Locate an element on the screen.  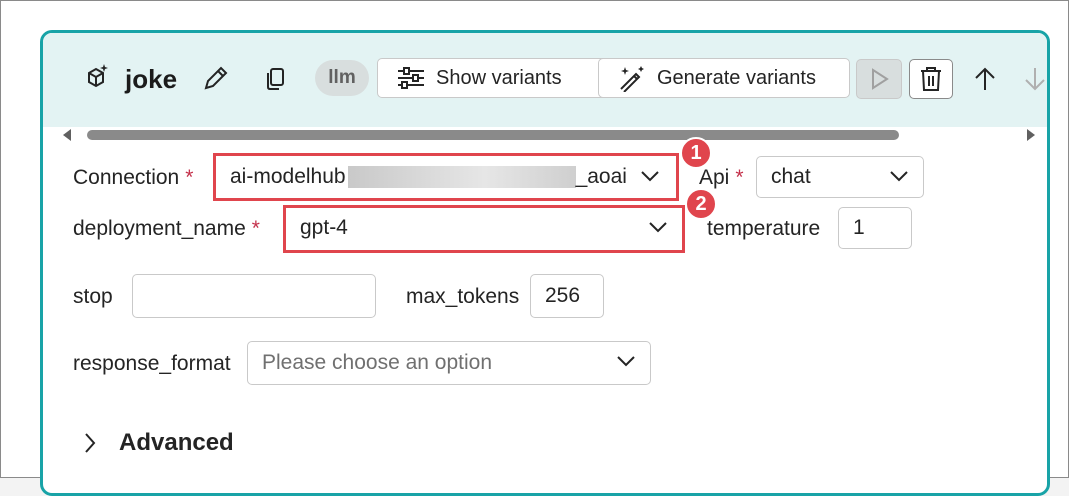
highlight-box-deployment is located at coordinates (484, 229).